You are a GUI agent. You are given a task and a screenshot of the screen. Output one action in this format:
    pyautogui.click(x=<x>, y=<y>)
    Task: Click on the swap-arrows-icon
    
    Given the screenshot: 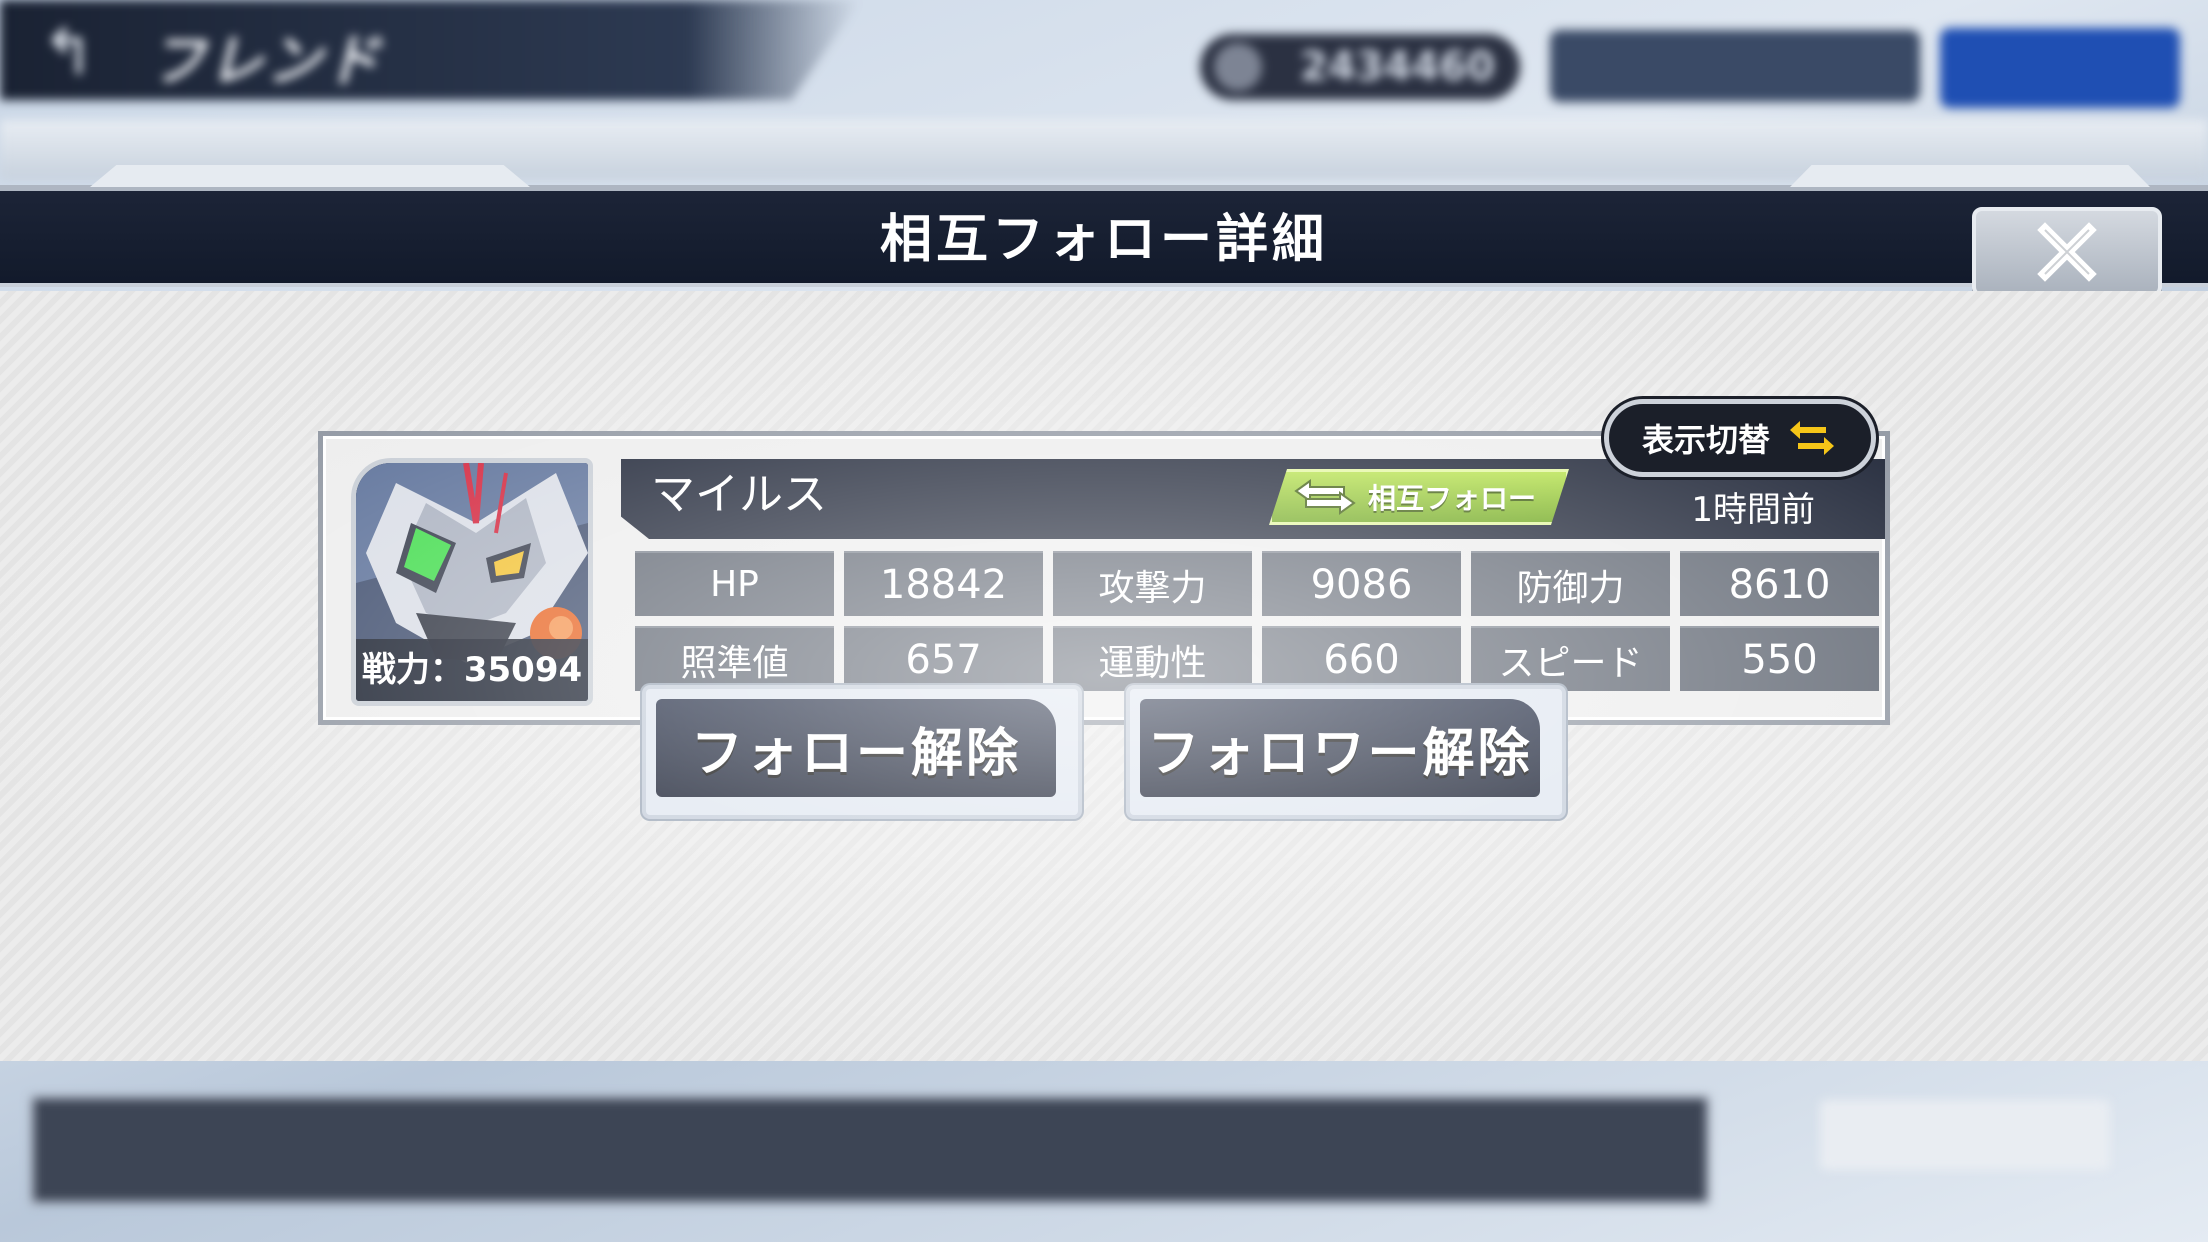 What is the action you would take?
    pyautogui.click(x=1812, y=438)
    